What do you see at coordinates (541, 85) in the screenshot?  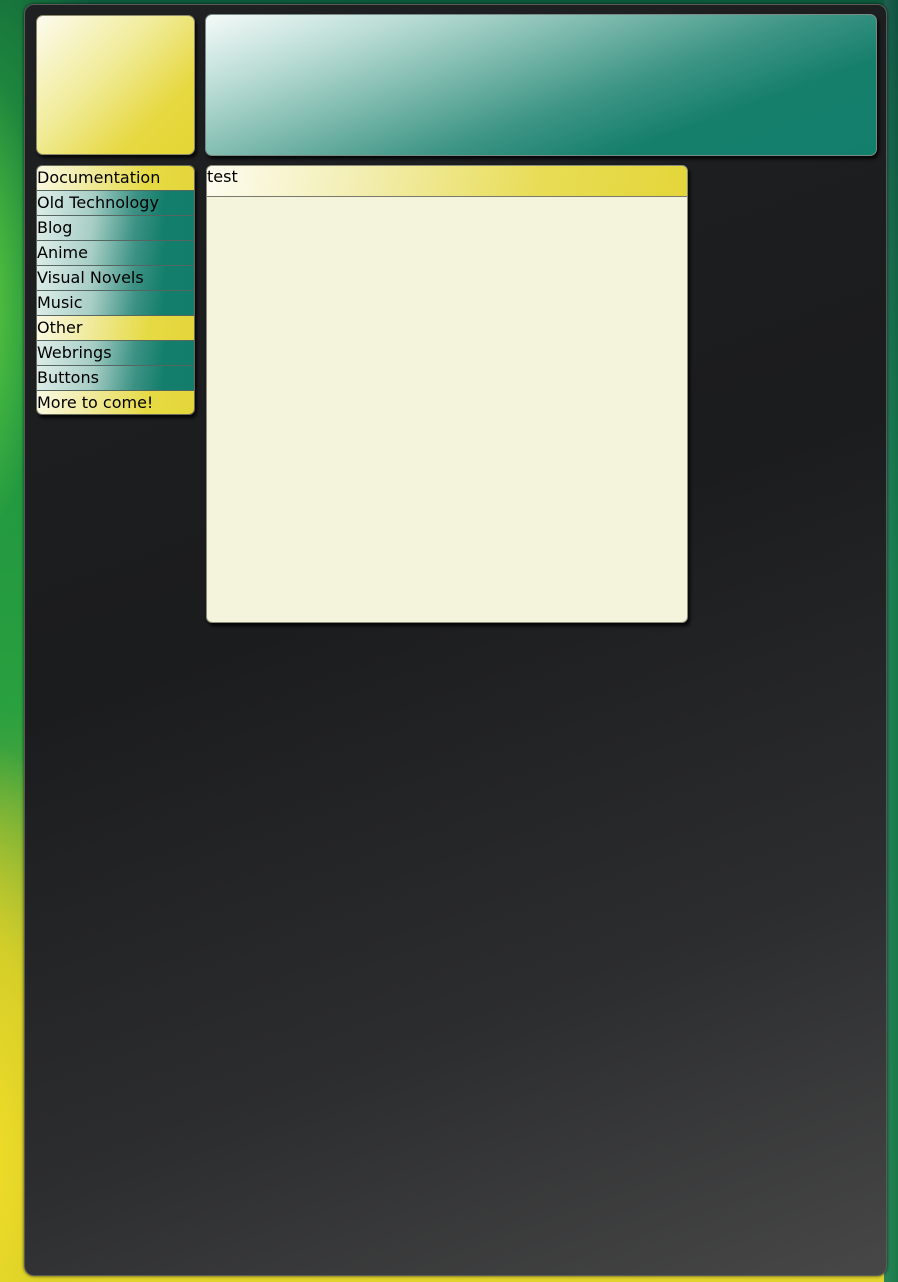 I see `header-banner` at bounding box center [541, 85].